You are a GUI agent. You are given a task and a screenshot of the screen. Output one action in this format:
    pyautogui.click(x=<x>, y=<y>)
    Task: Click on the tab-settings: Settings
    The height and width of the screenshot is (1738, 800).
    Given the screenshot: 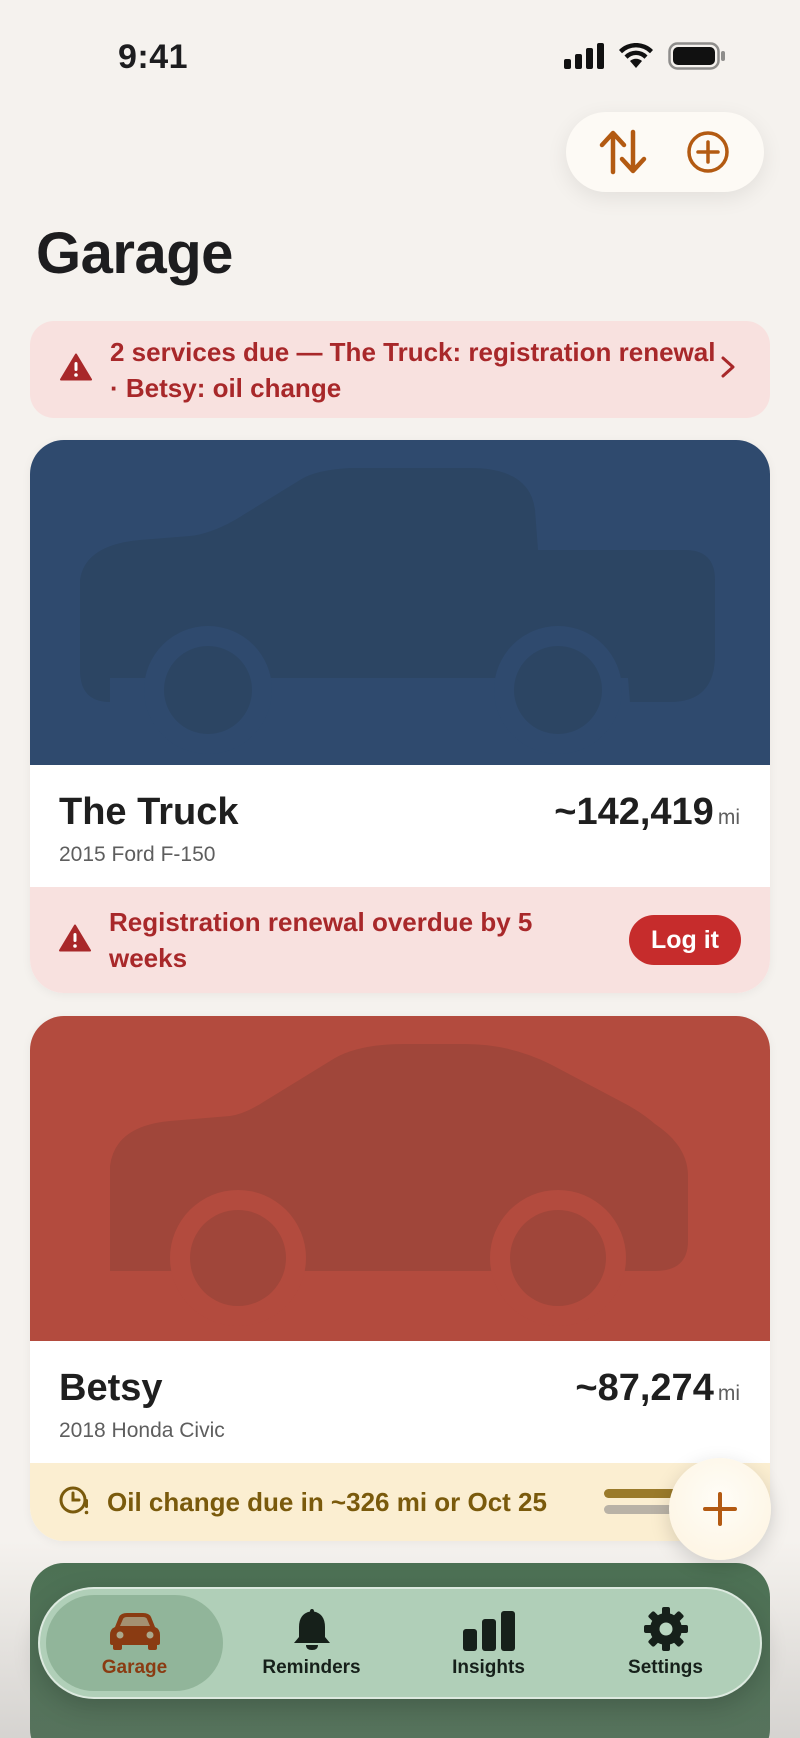 What is the action you would take?
    pyautogui.click(x=665, y=1643)
    